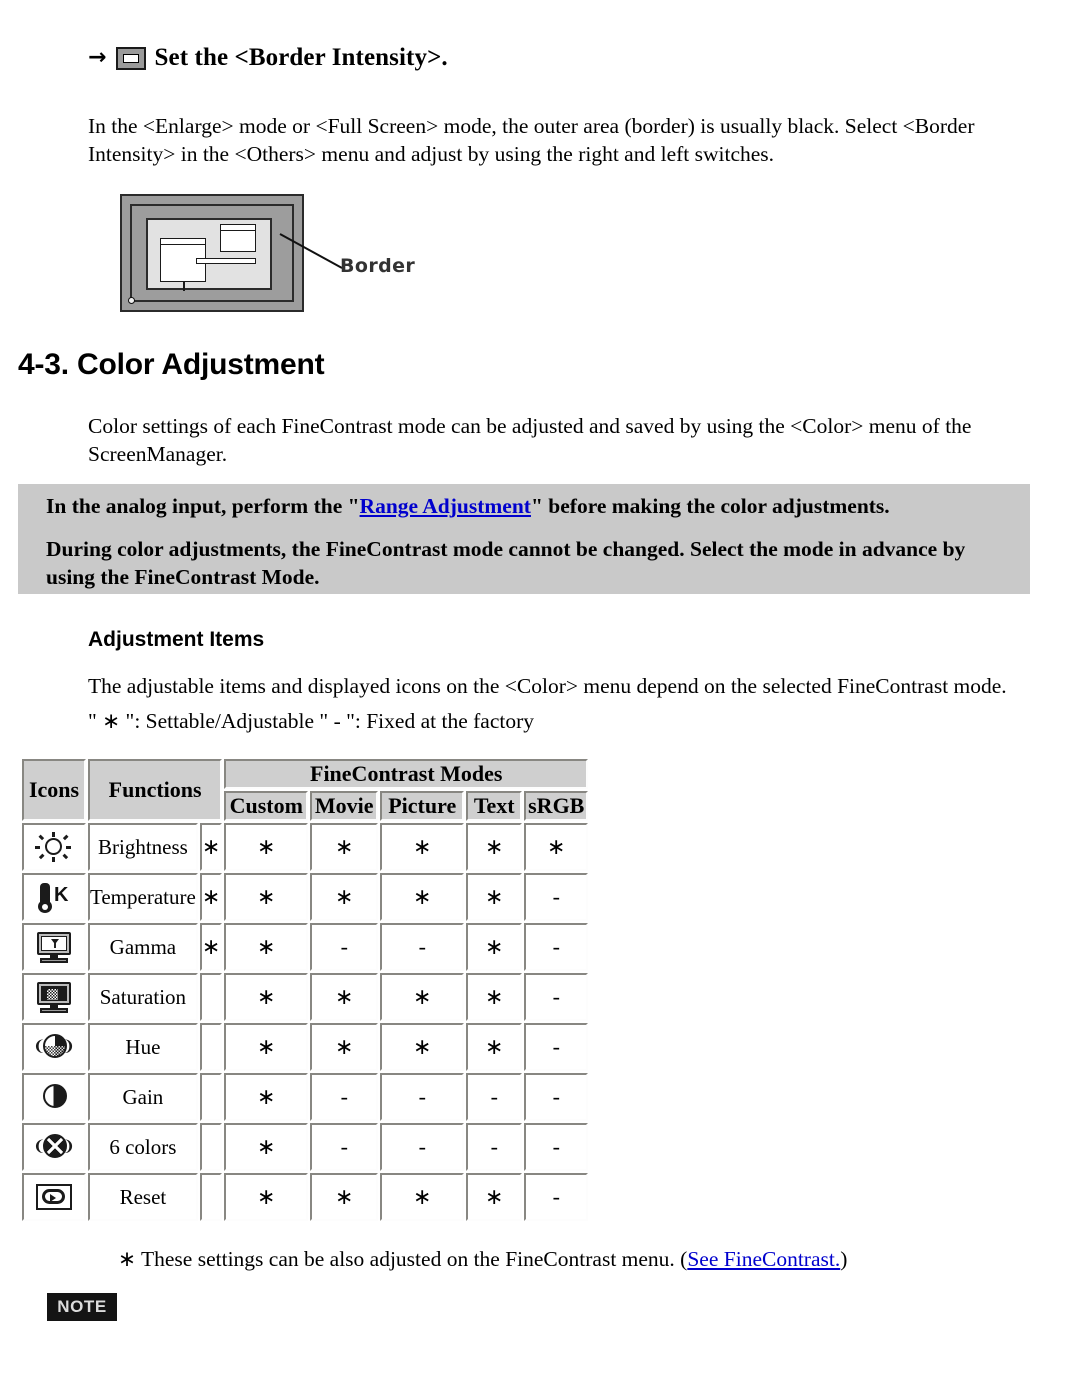  I want to click on temperature-icon: K, so click(54, 897).